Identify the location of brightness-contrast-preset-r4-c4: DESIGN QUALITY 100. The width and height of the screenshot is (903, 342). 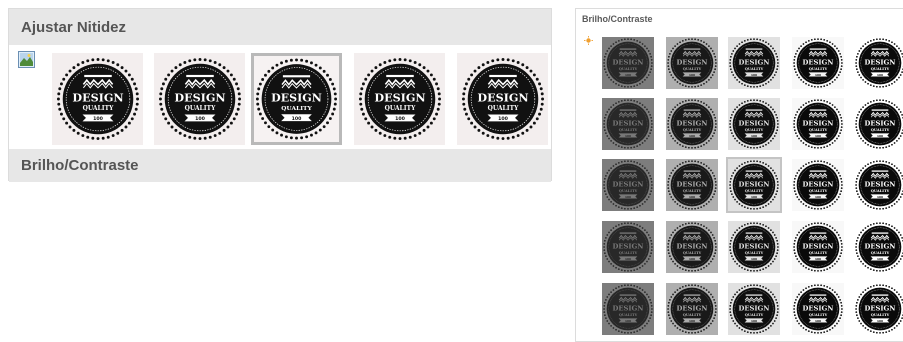
(818, 247).